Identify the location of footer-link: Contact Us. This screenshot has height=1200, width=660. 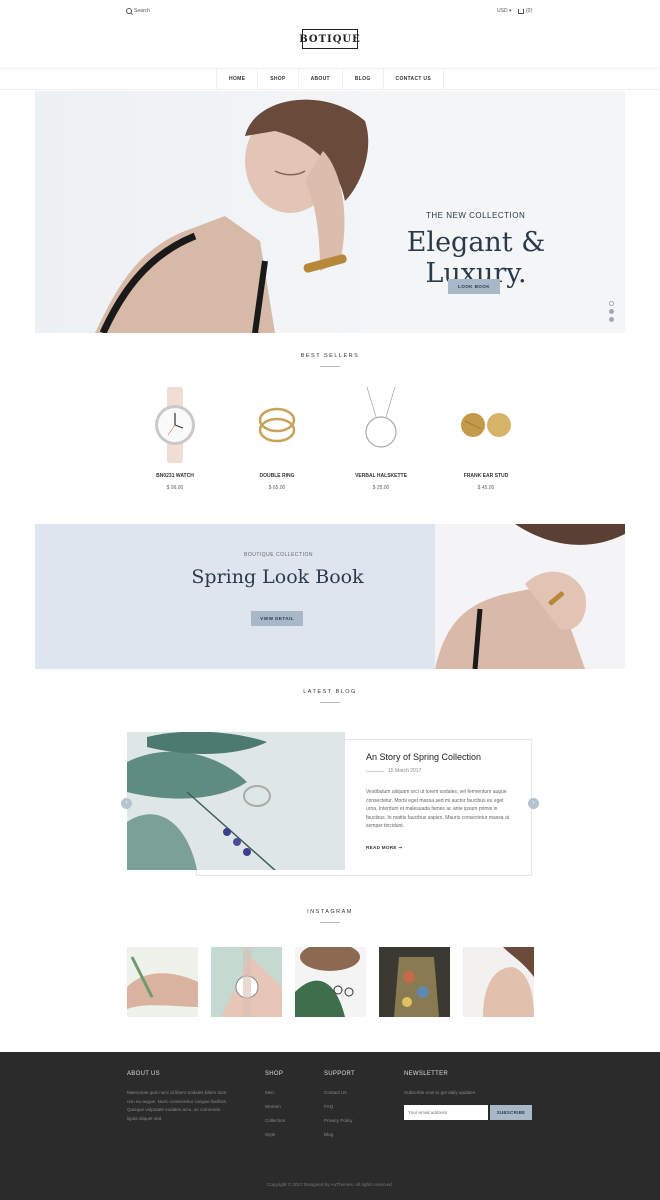
(335, 1092).